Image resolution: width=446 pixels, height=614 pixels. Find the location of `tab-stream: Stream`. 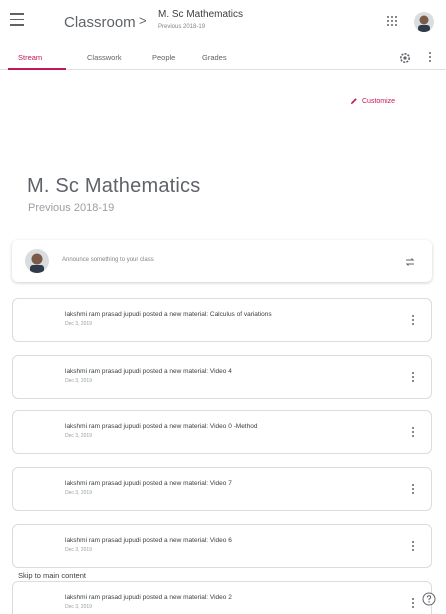

tab-stream: Stream is located at coordinates (30, 57).